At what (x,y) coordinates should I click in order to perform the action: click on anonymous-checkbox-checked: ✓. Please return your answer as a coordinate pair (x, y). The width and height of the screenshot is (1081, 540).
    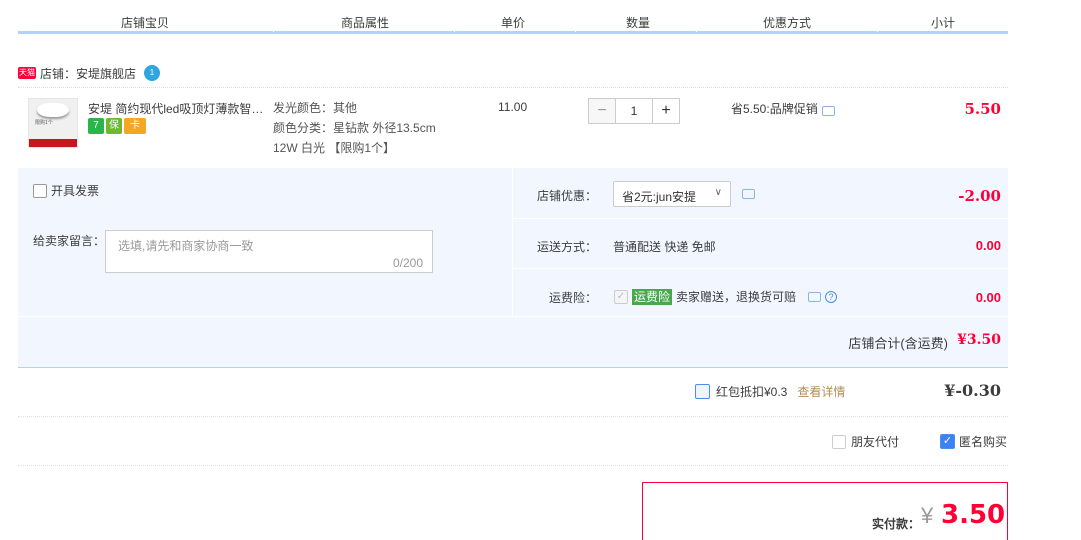
    Looking at the image, I should click on (947, 441).